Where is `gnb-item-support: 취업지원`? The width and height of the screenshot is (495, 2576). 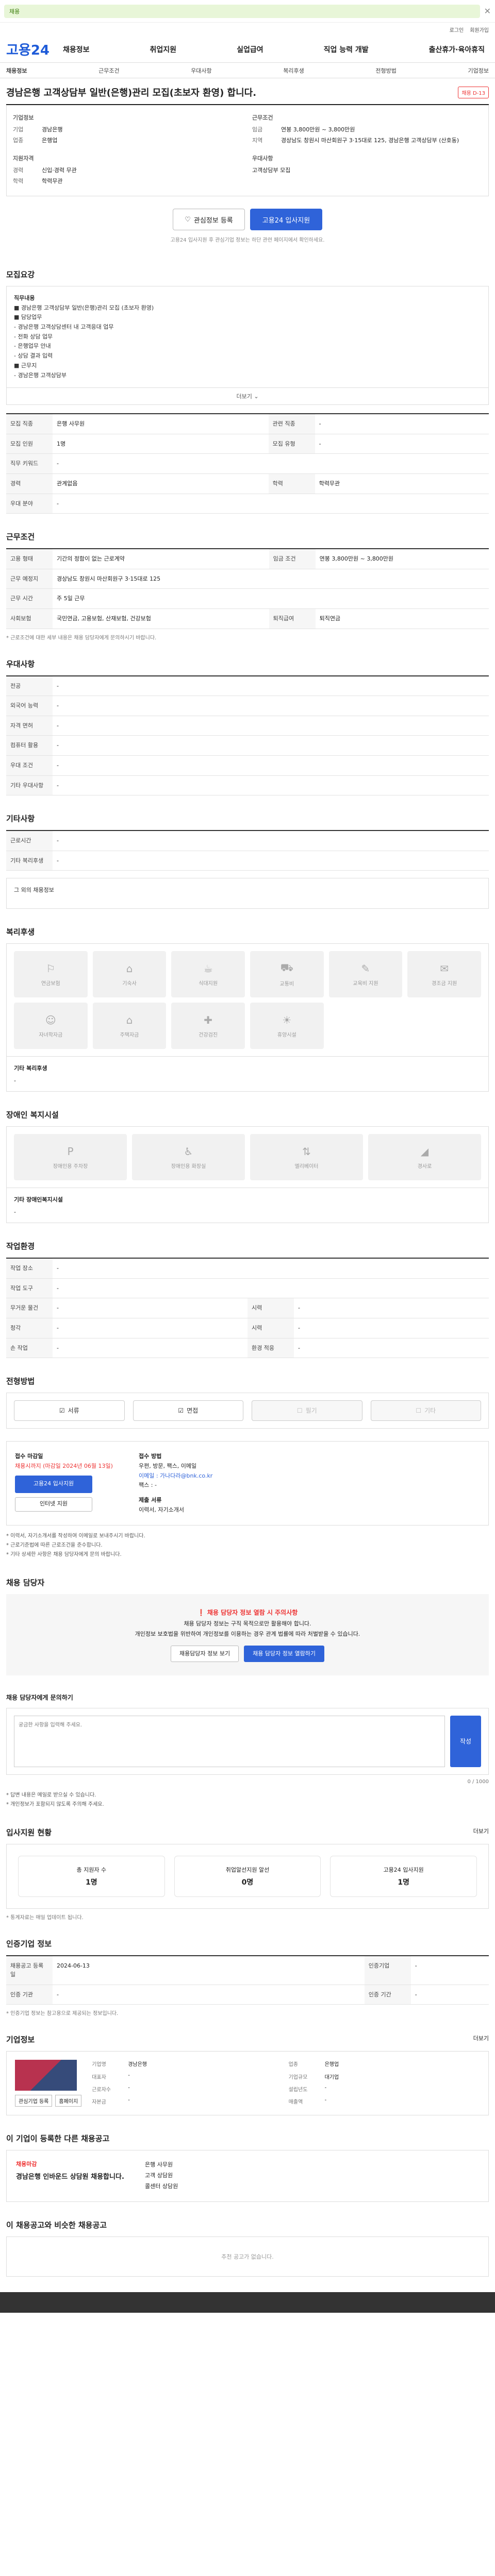
gnb-item-support: 취업지원 is located at coordinates (164, 49).